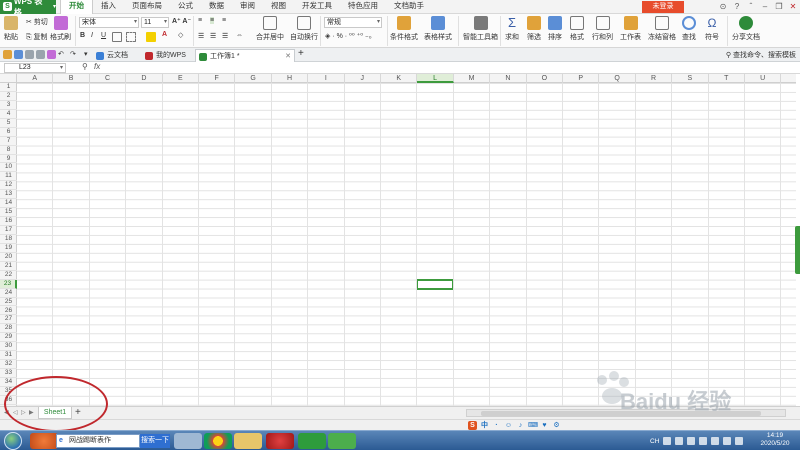 This screenshot has width=800, height=450. I want to click on format-button: 格式, so click(577, 29).